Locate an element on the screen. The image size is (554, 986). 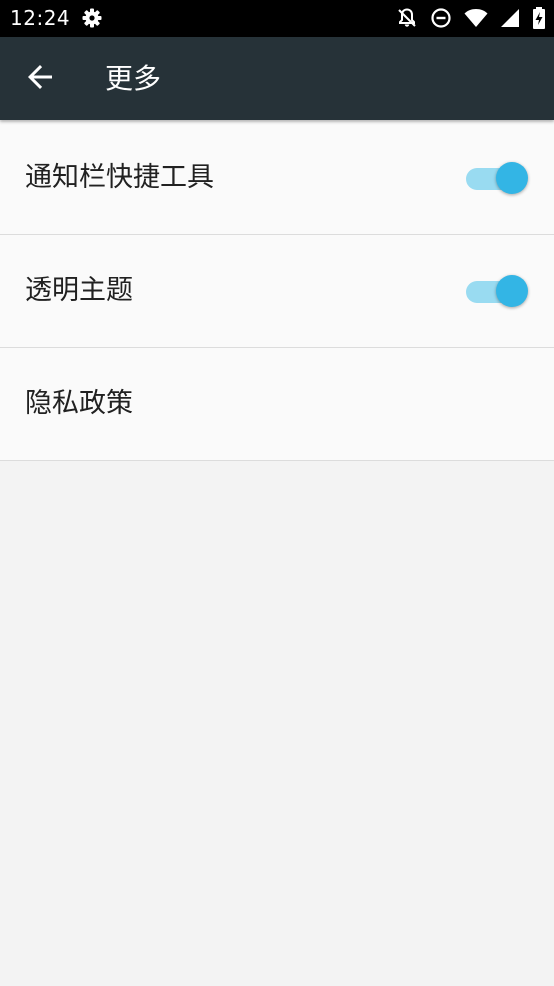
settings-item-notification-shortcuts: 通知栏快捷工具 is located at coordinates (277, 178).